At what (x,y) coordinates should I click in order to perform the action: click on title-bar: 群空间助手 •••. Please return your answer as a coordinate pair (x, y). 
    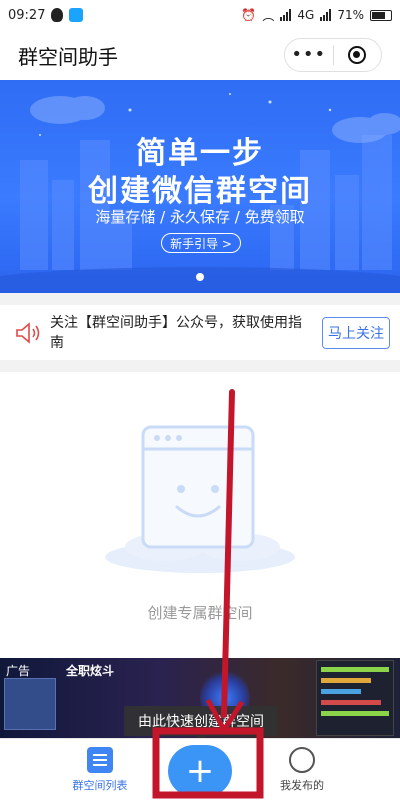
    Looking at the image, I should click on (200, 55).